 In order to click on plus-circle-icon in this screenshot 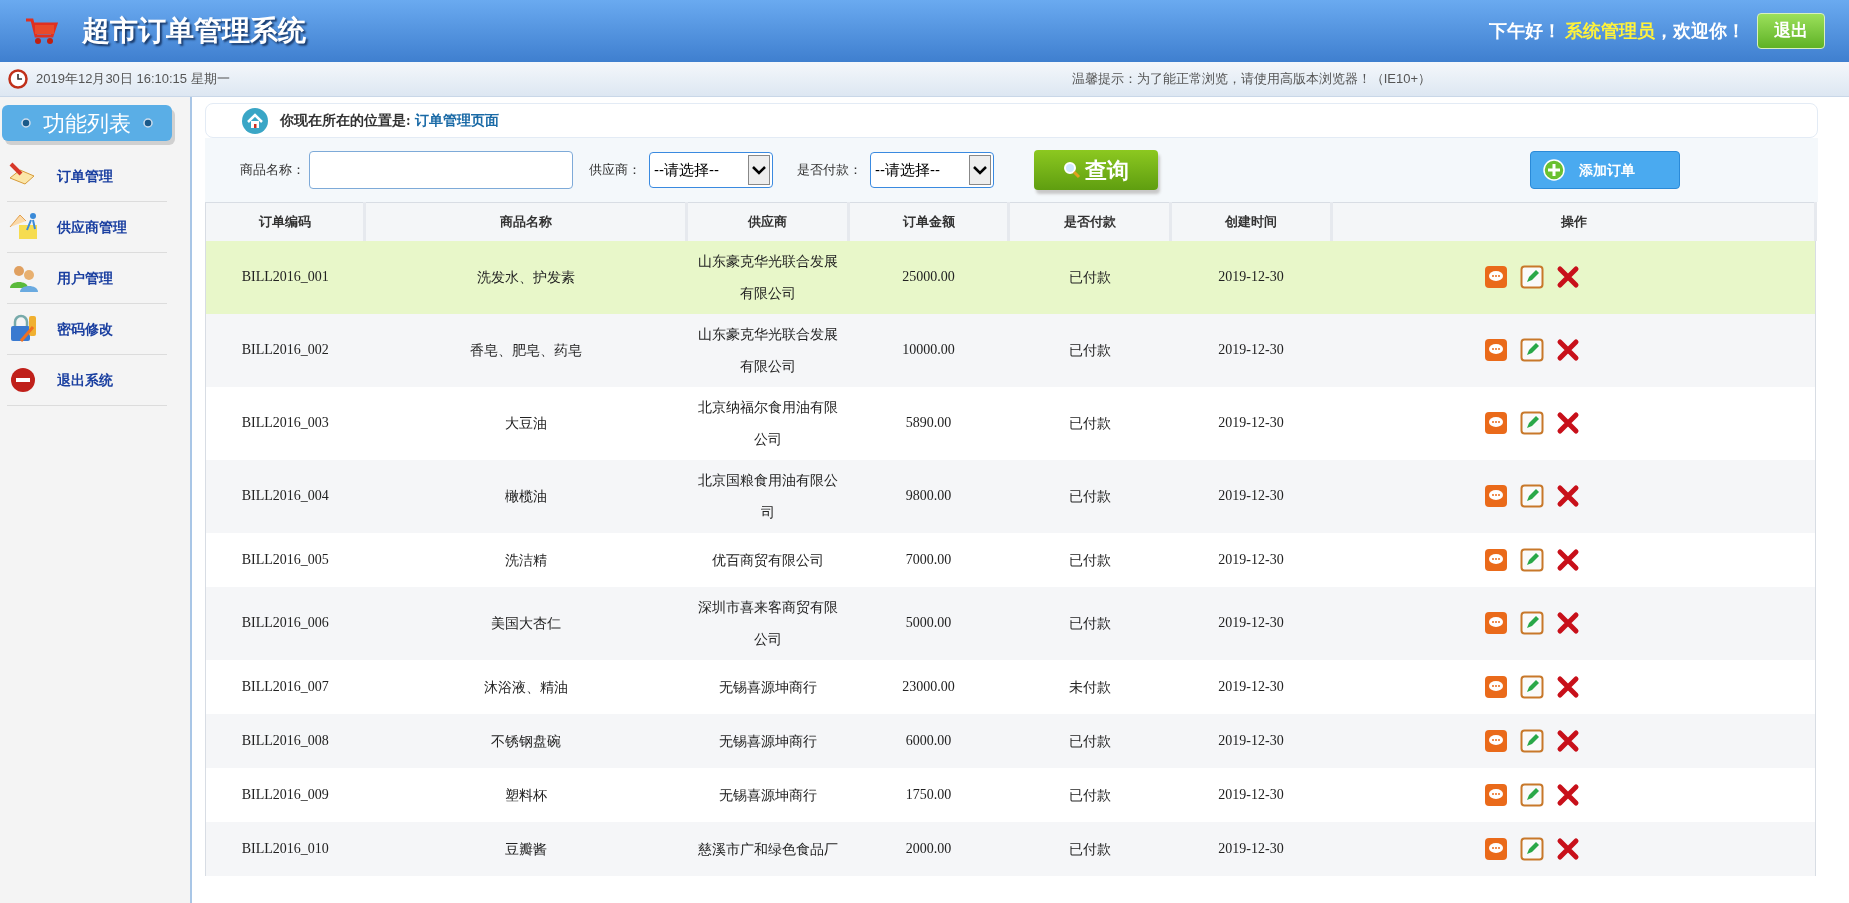, I will do `click(1554, 170)`.